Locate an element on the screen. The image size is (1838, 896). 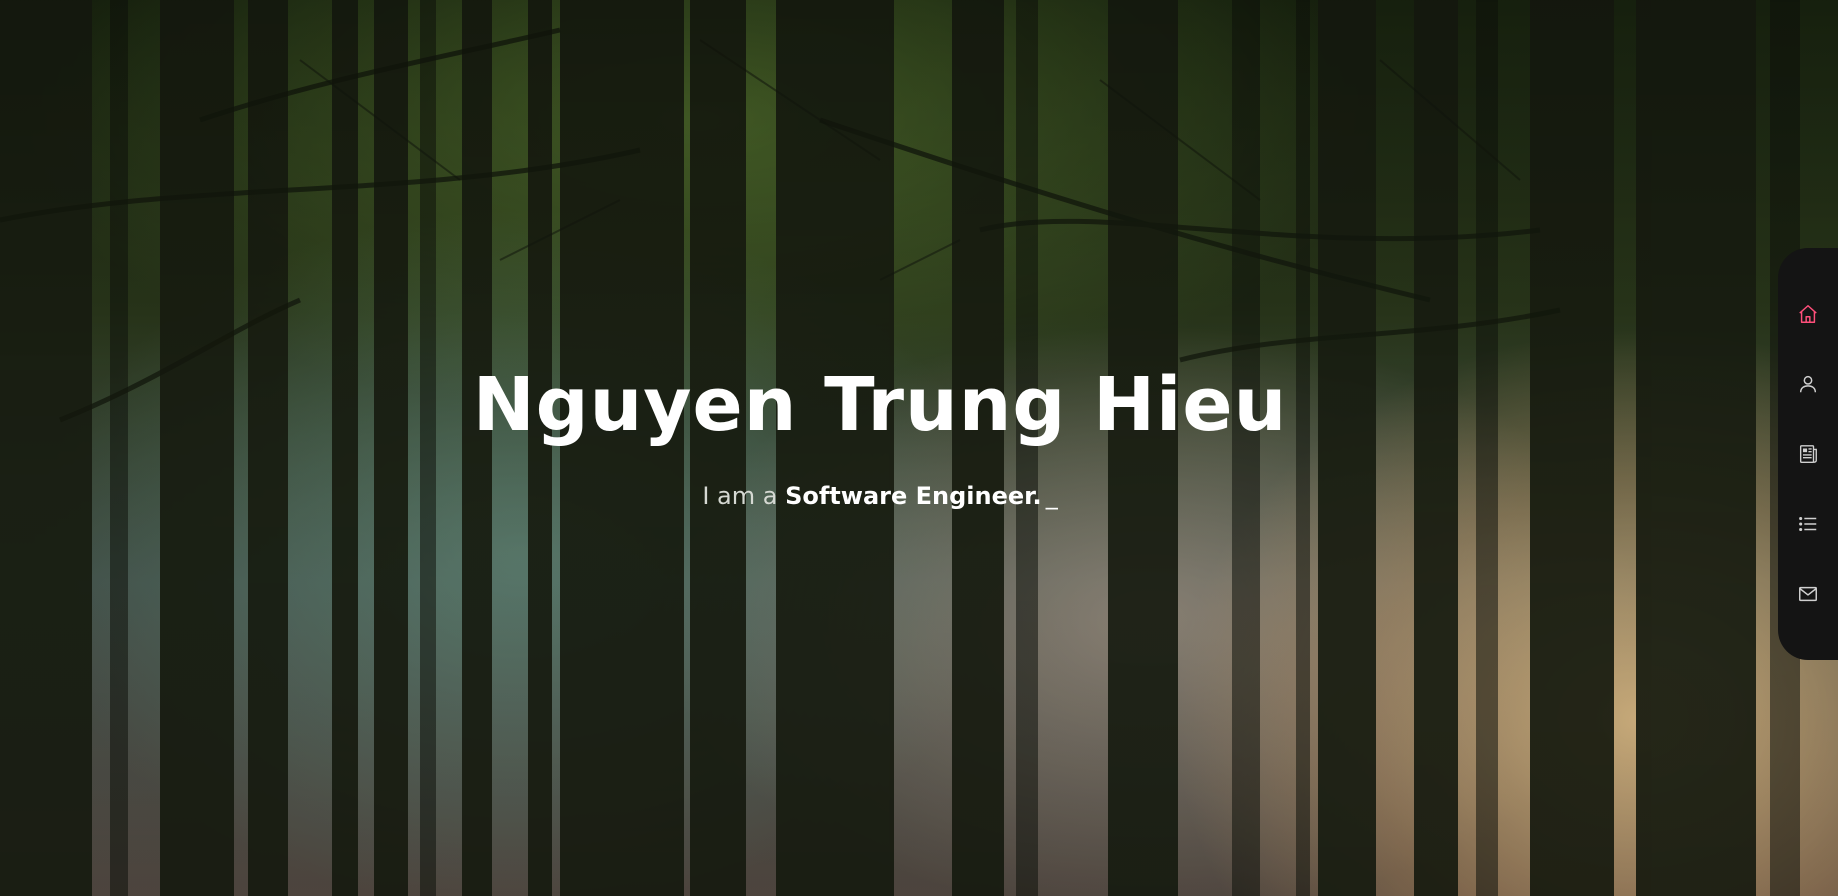
typing-cursor: _ is located at coordinates (1051, 496).